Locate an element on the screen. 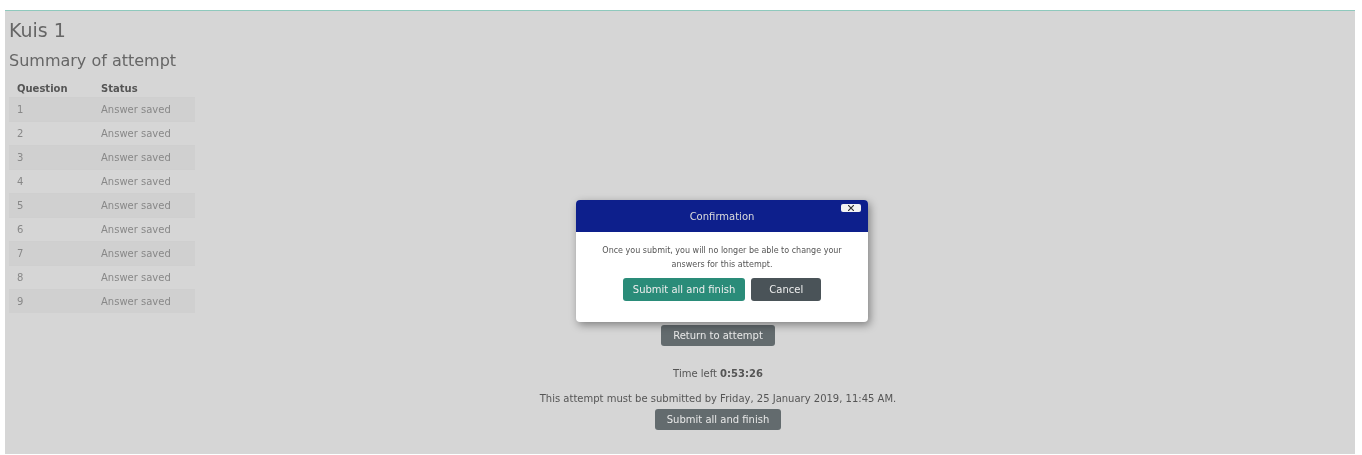 The height and width of the screenshot is (455, 1362). table-cell: 5 is located at coordinates (51, 205).